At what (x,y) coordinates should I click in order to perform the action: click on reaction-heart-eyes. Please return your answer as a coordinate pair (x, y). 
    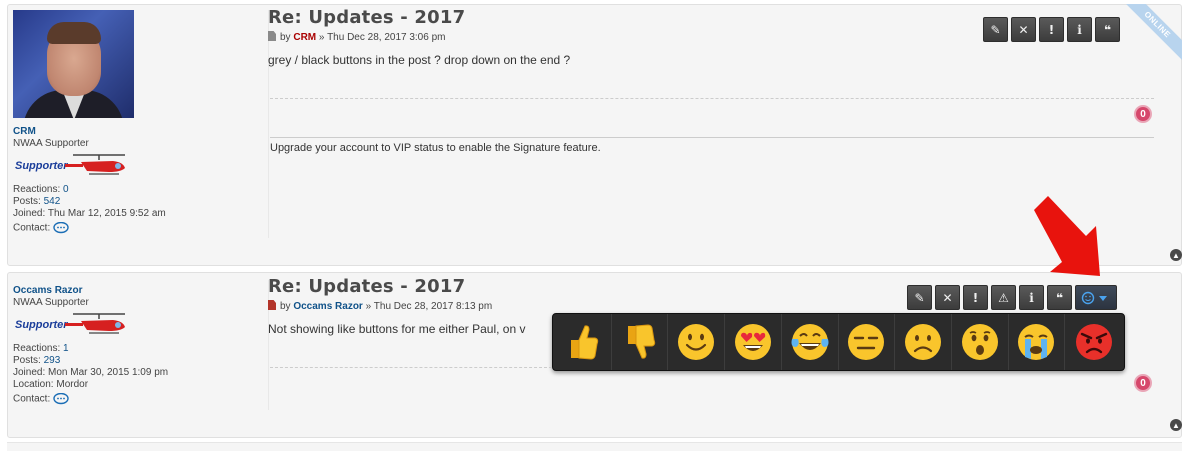
    Looking at the image, I should click on (753, 342).